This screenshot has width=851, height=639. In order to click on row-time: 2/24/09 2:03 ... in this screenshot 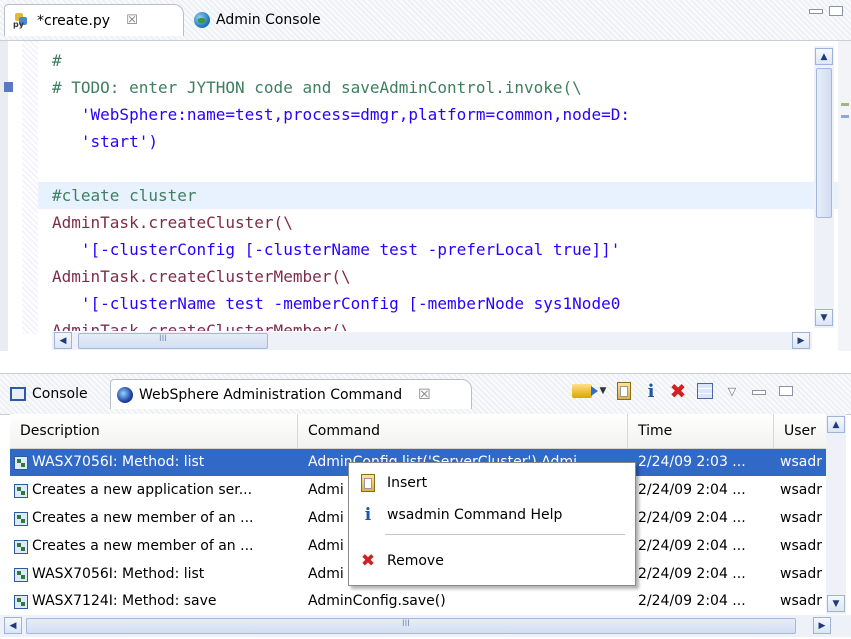, I will do `click(692, 462)`.